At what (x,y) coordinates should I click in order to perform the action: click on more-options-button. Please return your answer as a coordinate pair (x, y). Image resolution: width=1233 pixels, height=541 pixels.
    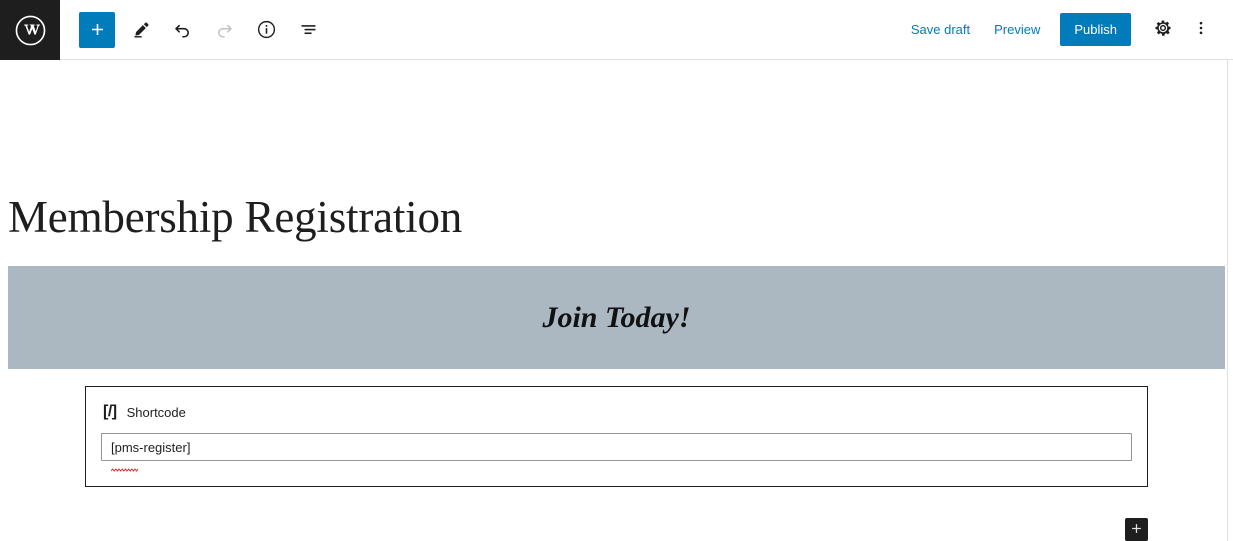
    Looking at the image, I should click on (1201, 30).